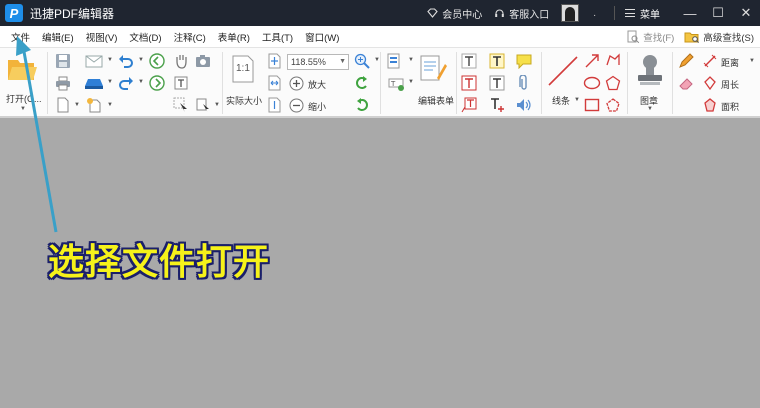 This screenshot has width=760, height=408. I want to click on tutorial-caption: 选择文件打开, so click(159, 262).